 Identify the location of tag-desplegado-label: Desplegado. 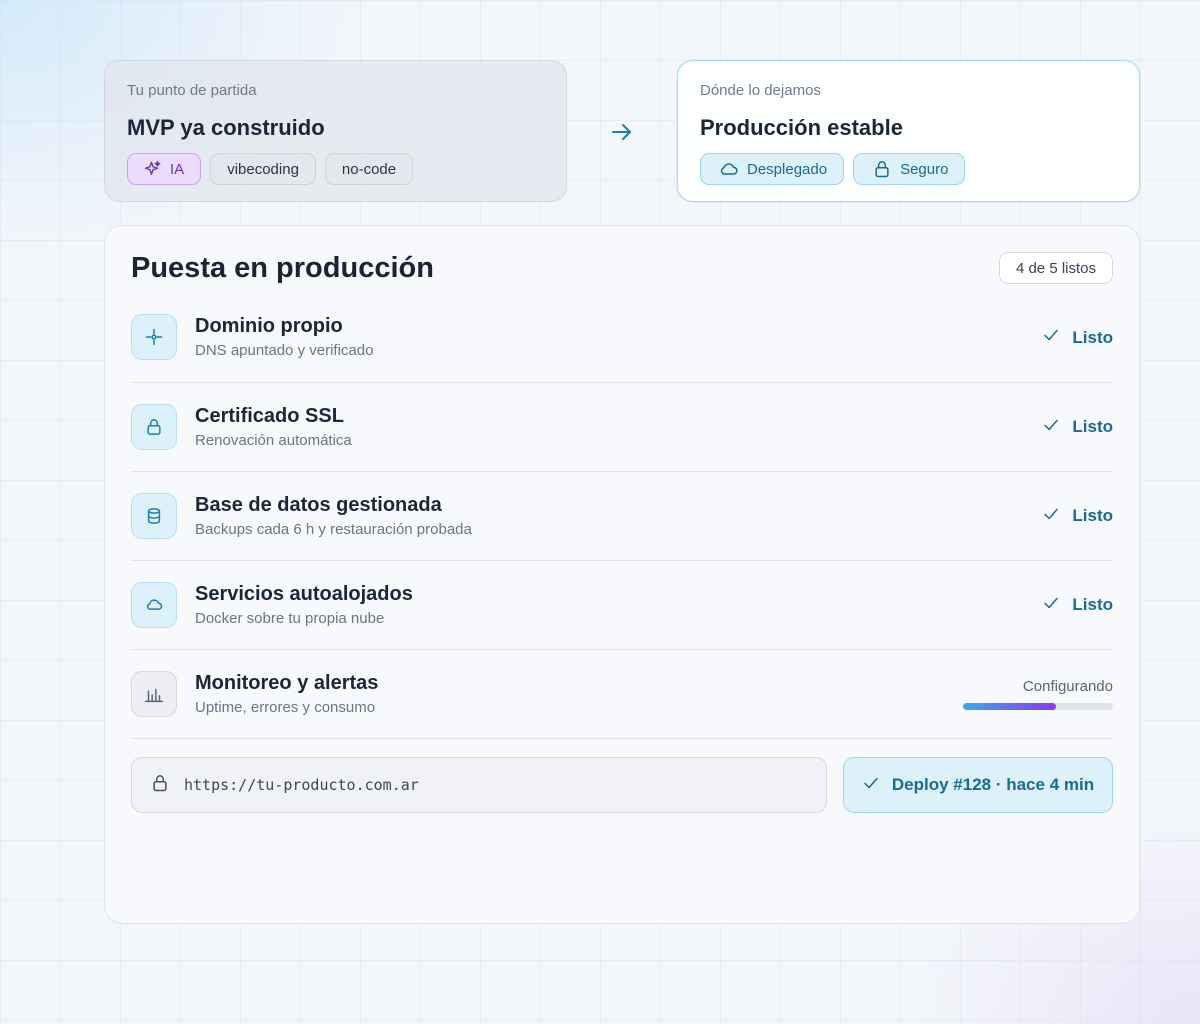
(787, 169).